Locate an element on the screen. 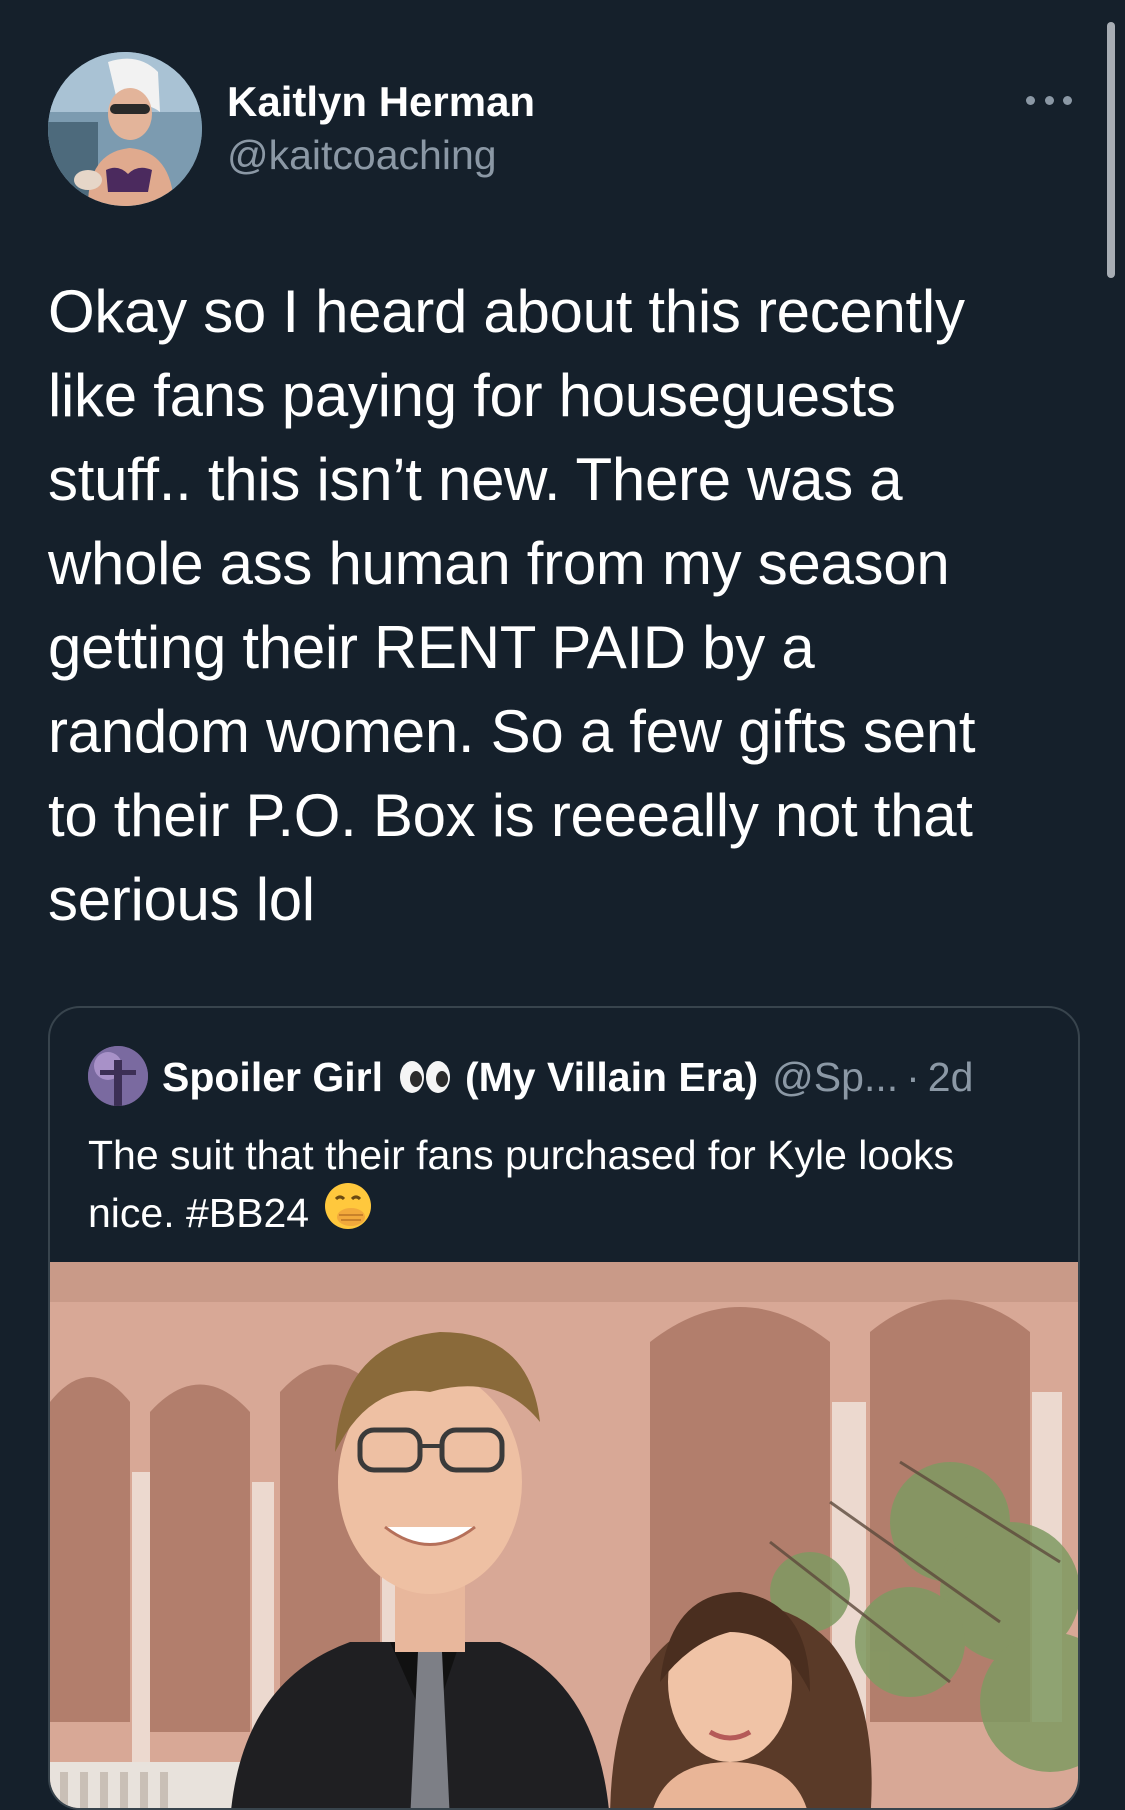 The height and width of the screenshot is (1810, 1125). quoted-author-avatar is located at coordinates (118, 1076).